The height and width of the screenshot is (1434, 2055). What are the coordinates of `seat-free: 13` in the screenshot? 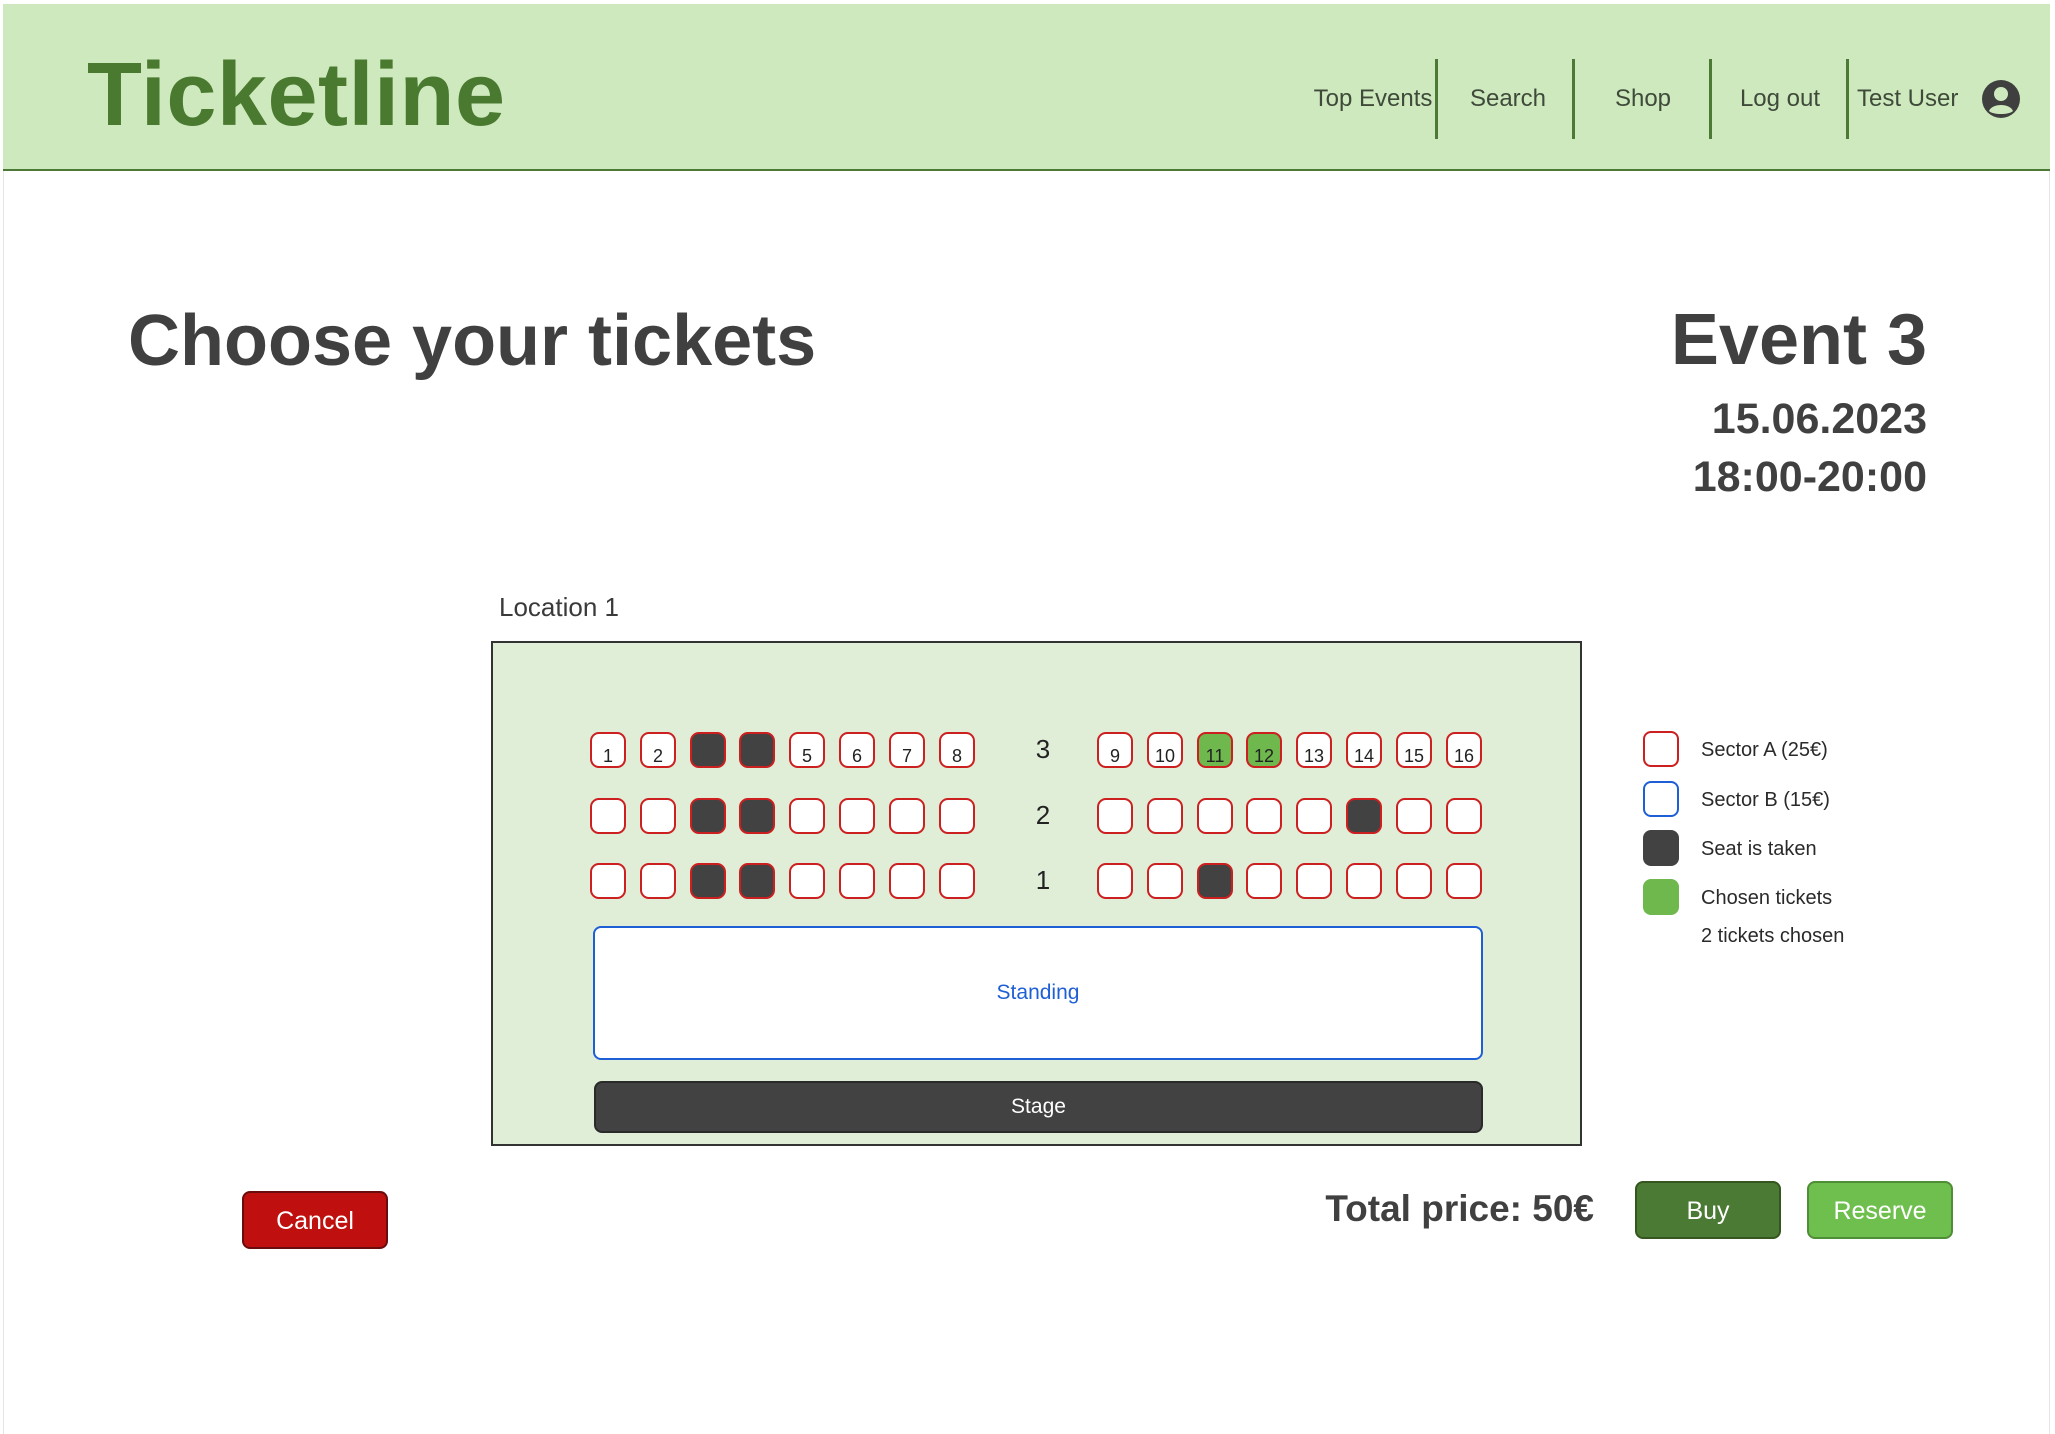 It's located at (1314, 750).